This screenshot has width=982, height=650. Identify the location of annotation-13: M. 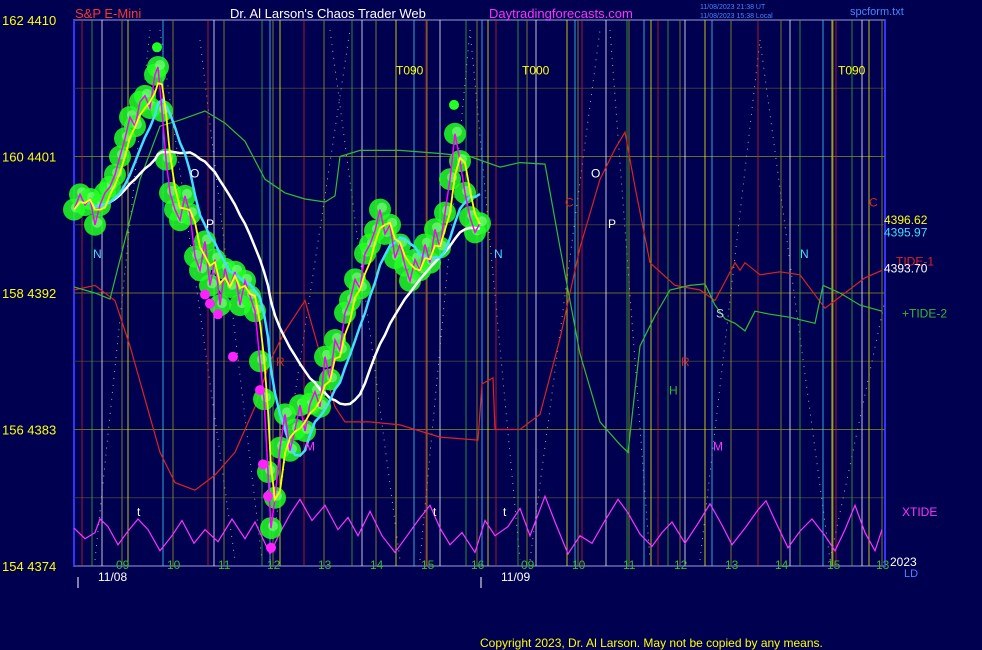
(718, 447).